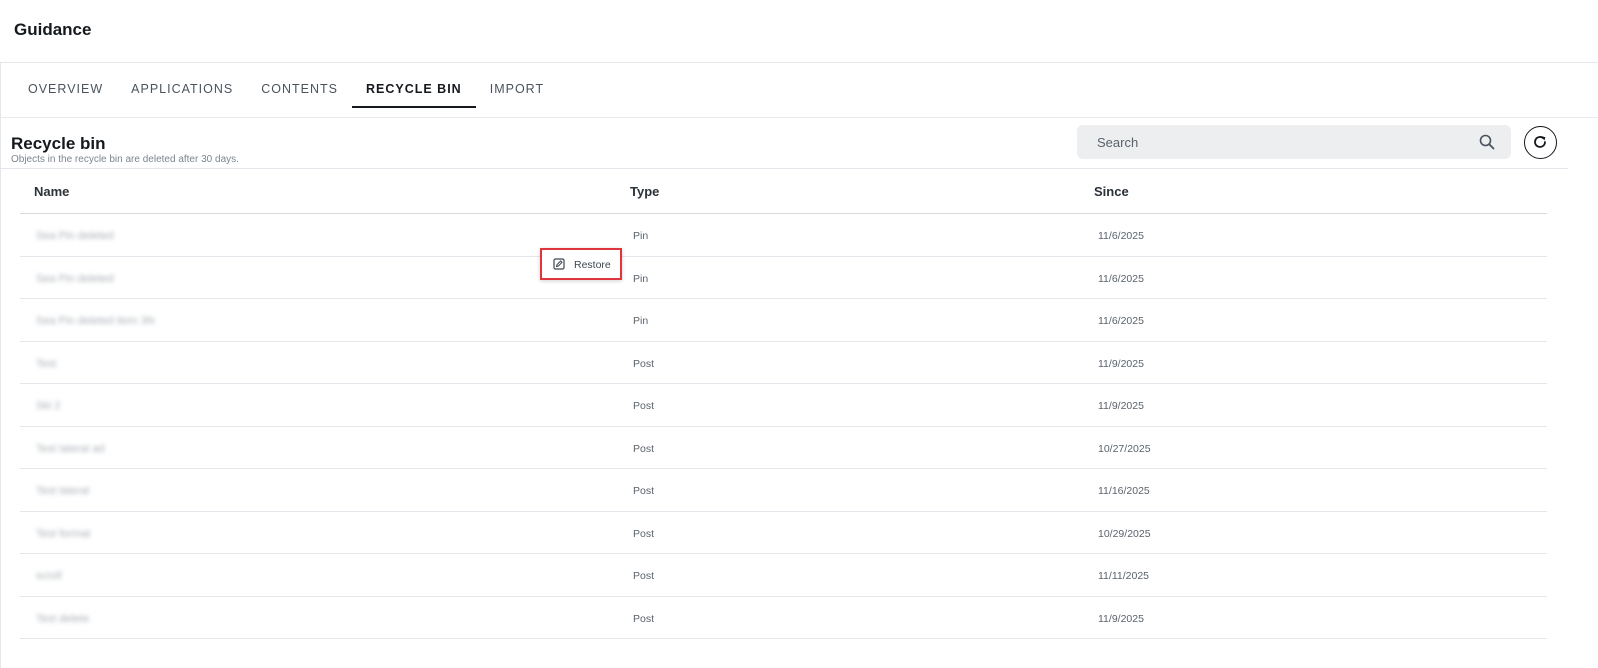 This screenshot has height=668, width=1598. What do you see at coordinates (48, 406) in the screenshot?
I see `row-name: Ski 2` at bounding box center [48, 406].